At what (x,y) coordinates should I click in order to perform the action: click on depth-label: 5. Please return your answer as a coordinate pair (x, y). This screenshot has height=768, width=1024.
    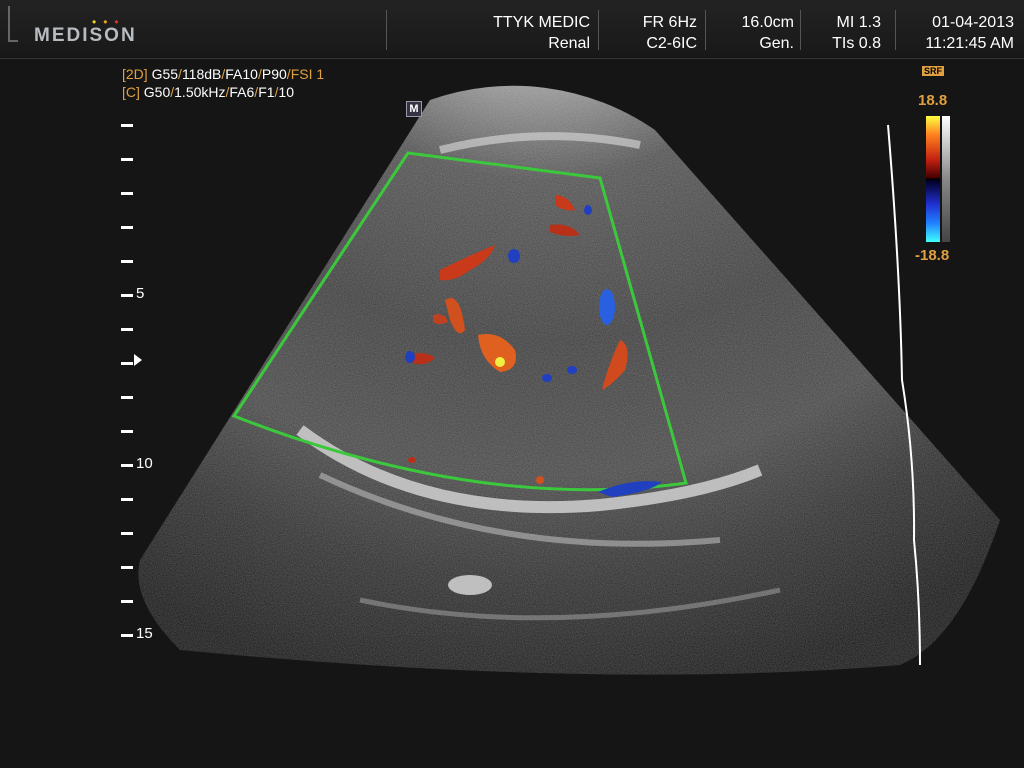
    Looking at the image, I should click on (140, 293).